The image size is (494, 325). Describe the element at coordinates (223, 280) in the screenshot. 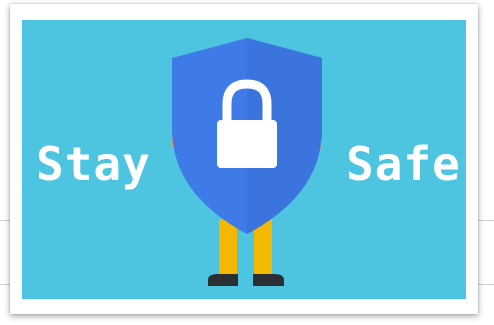

I see `left-shoe` at that location.